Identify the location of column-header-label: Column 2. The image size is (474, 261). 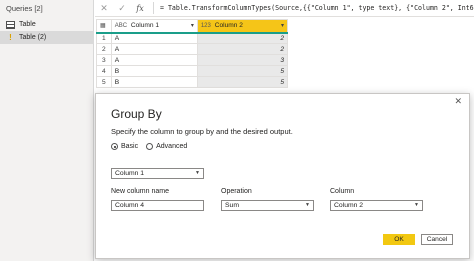
(228, 26).